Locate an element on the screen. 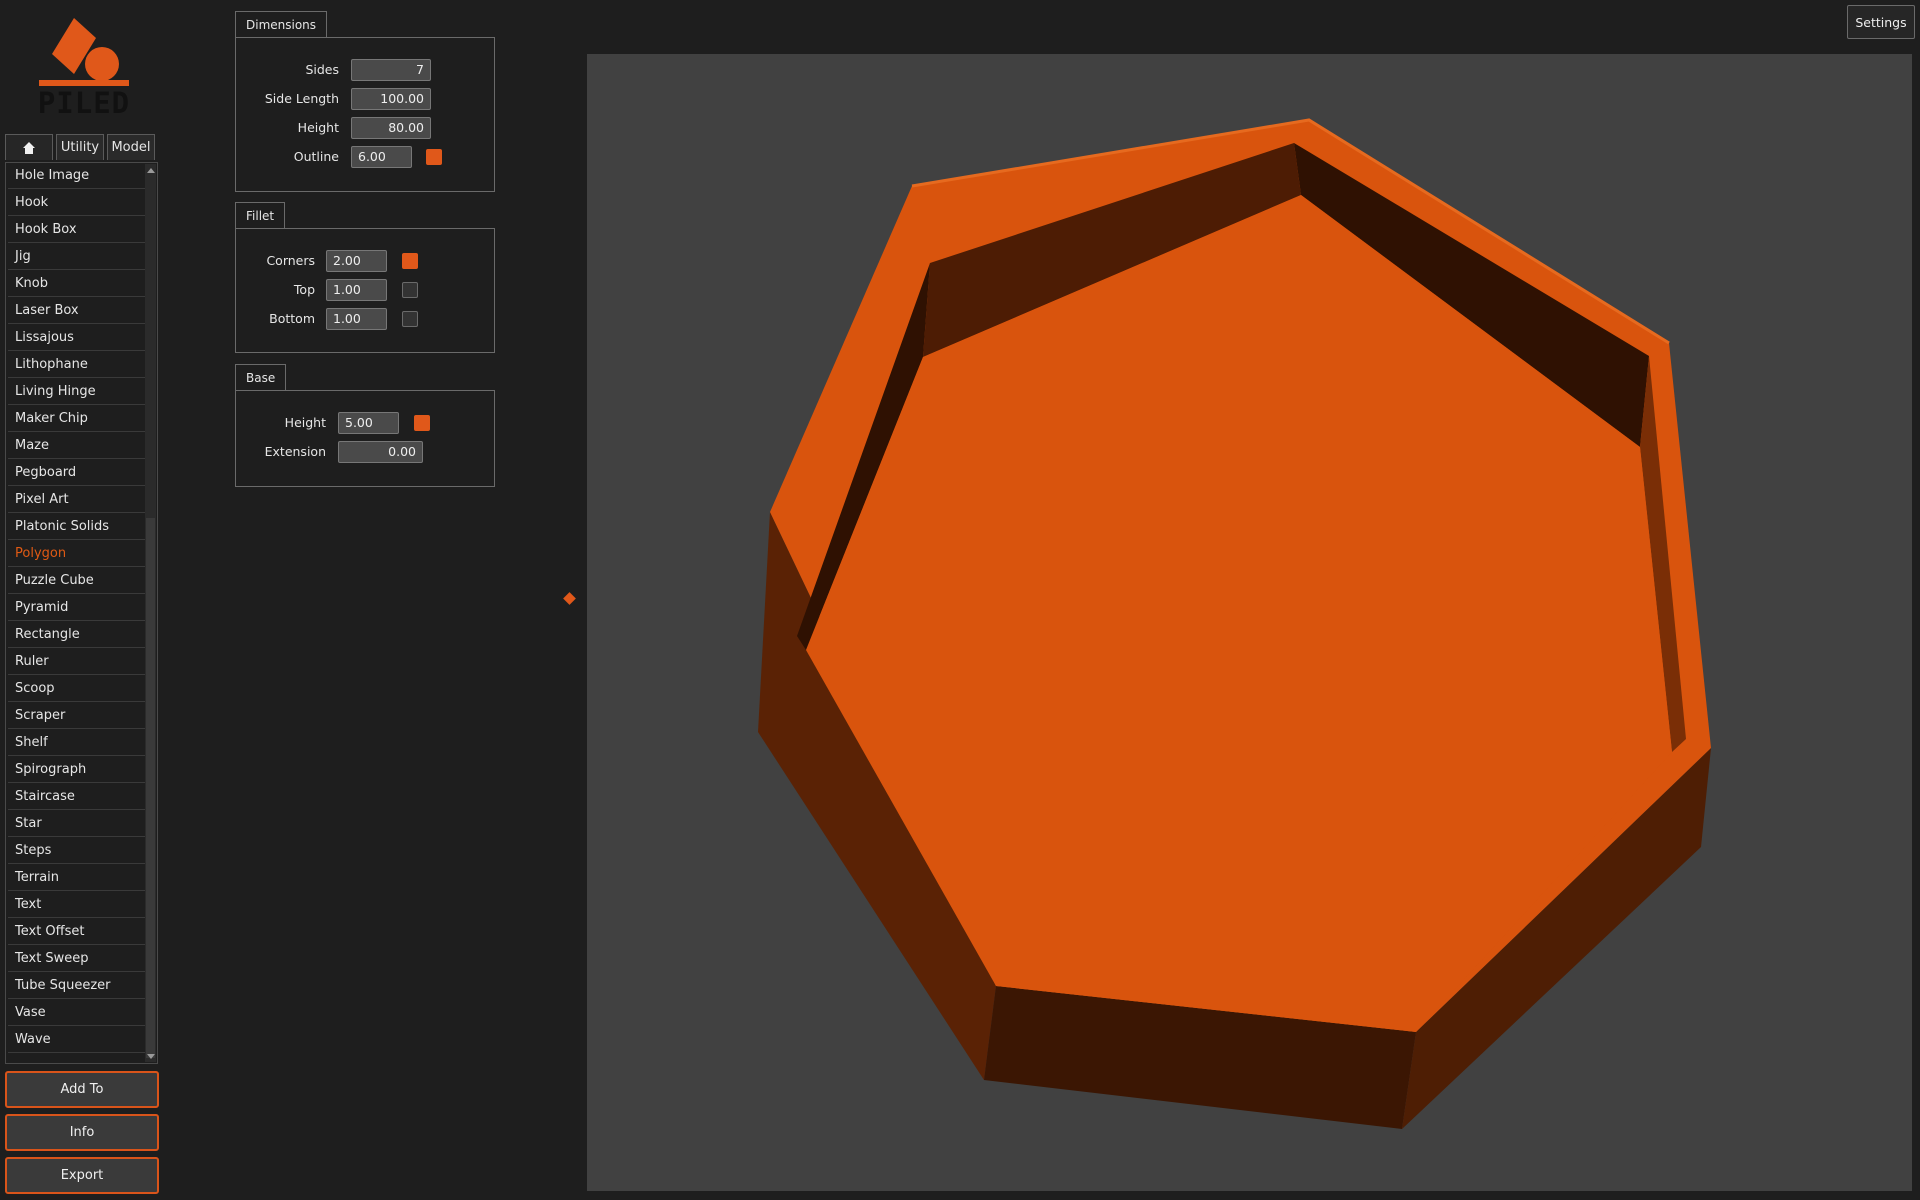  outline-label: Outline is located at coordinates (316, 156).